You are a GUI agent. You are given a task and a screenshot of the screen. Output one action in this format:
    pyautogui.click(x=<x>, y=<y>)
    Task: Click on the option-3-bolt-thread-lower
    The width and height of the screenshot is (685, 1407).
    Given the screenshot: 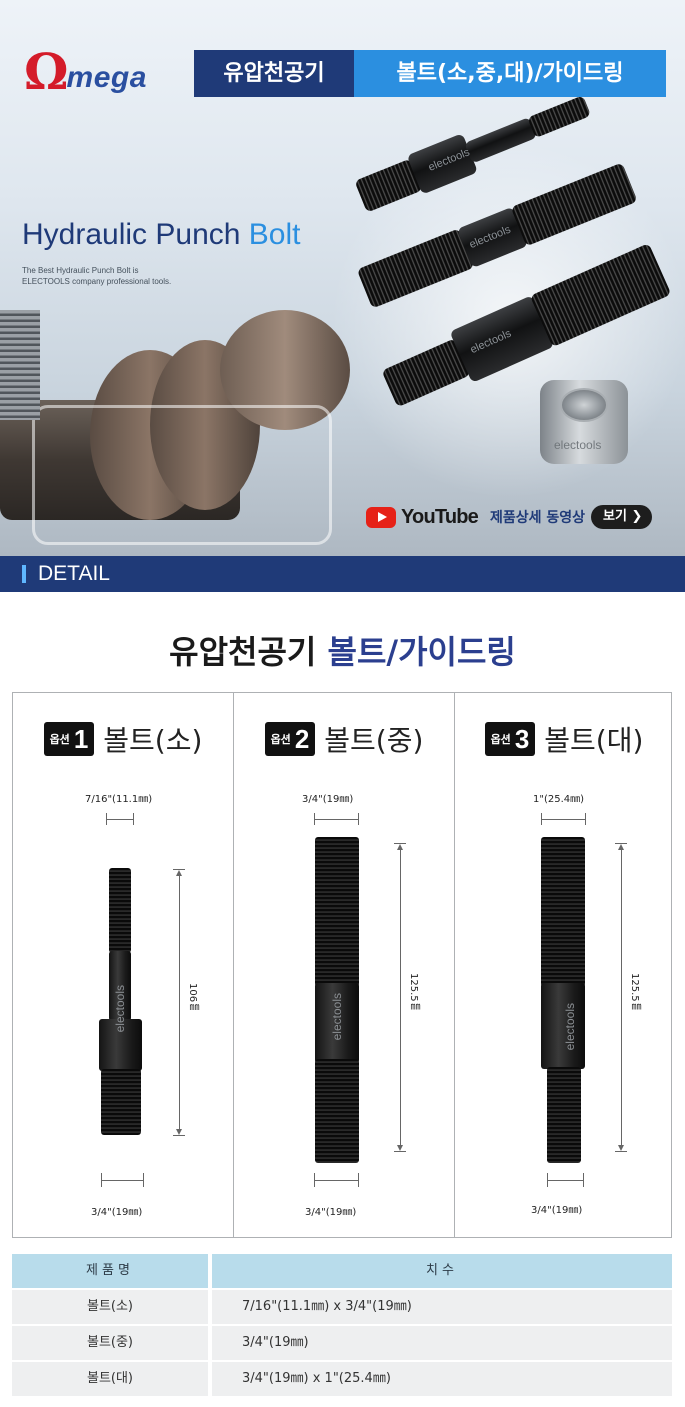 What is the action you would take?
    pyautogui.click(x=564, y=1115)
    